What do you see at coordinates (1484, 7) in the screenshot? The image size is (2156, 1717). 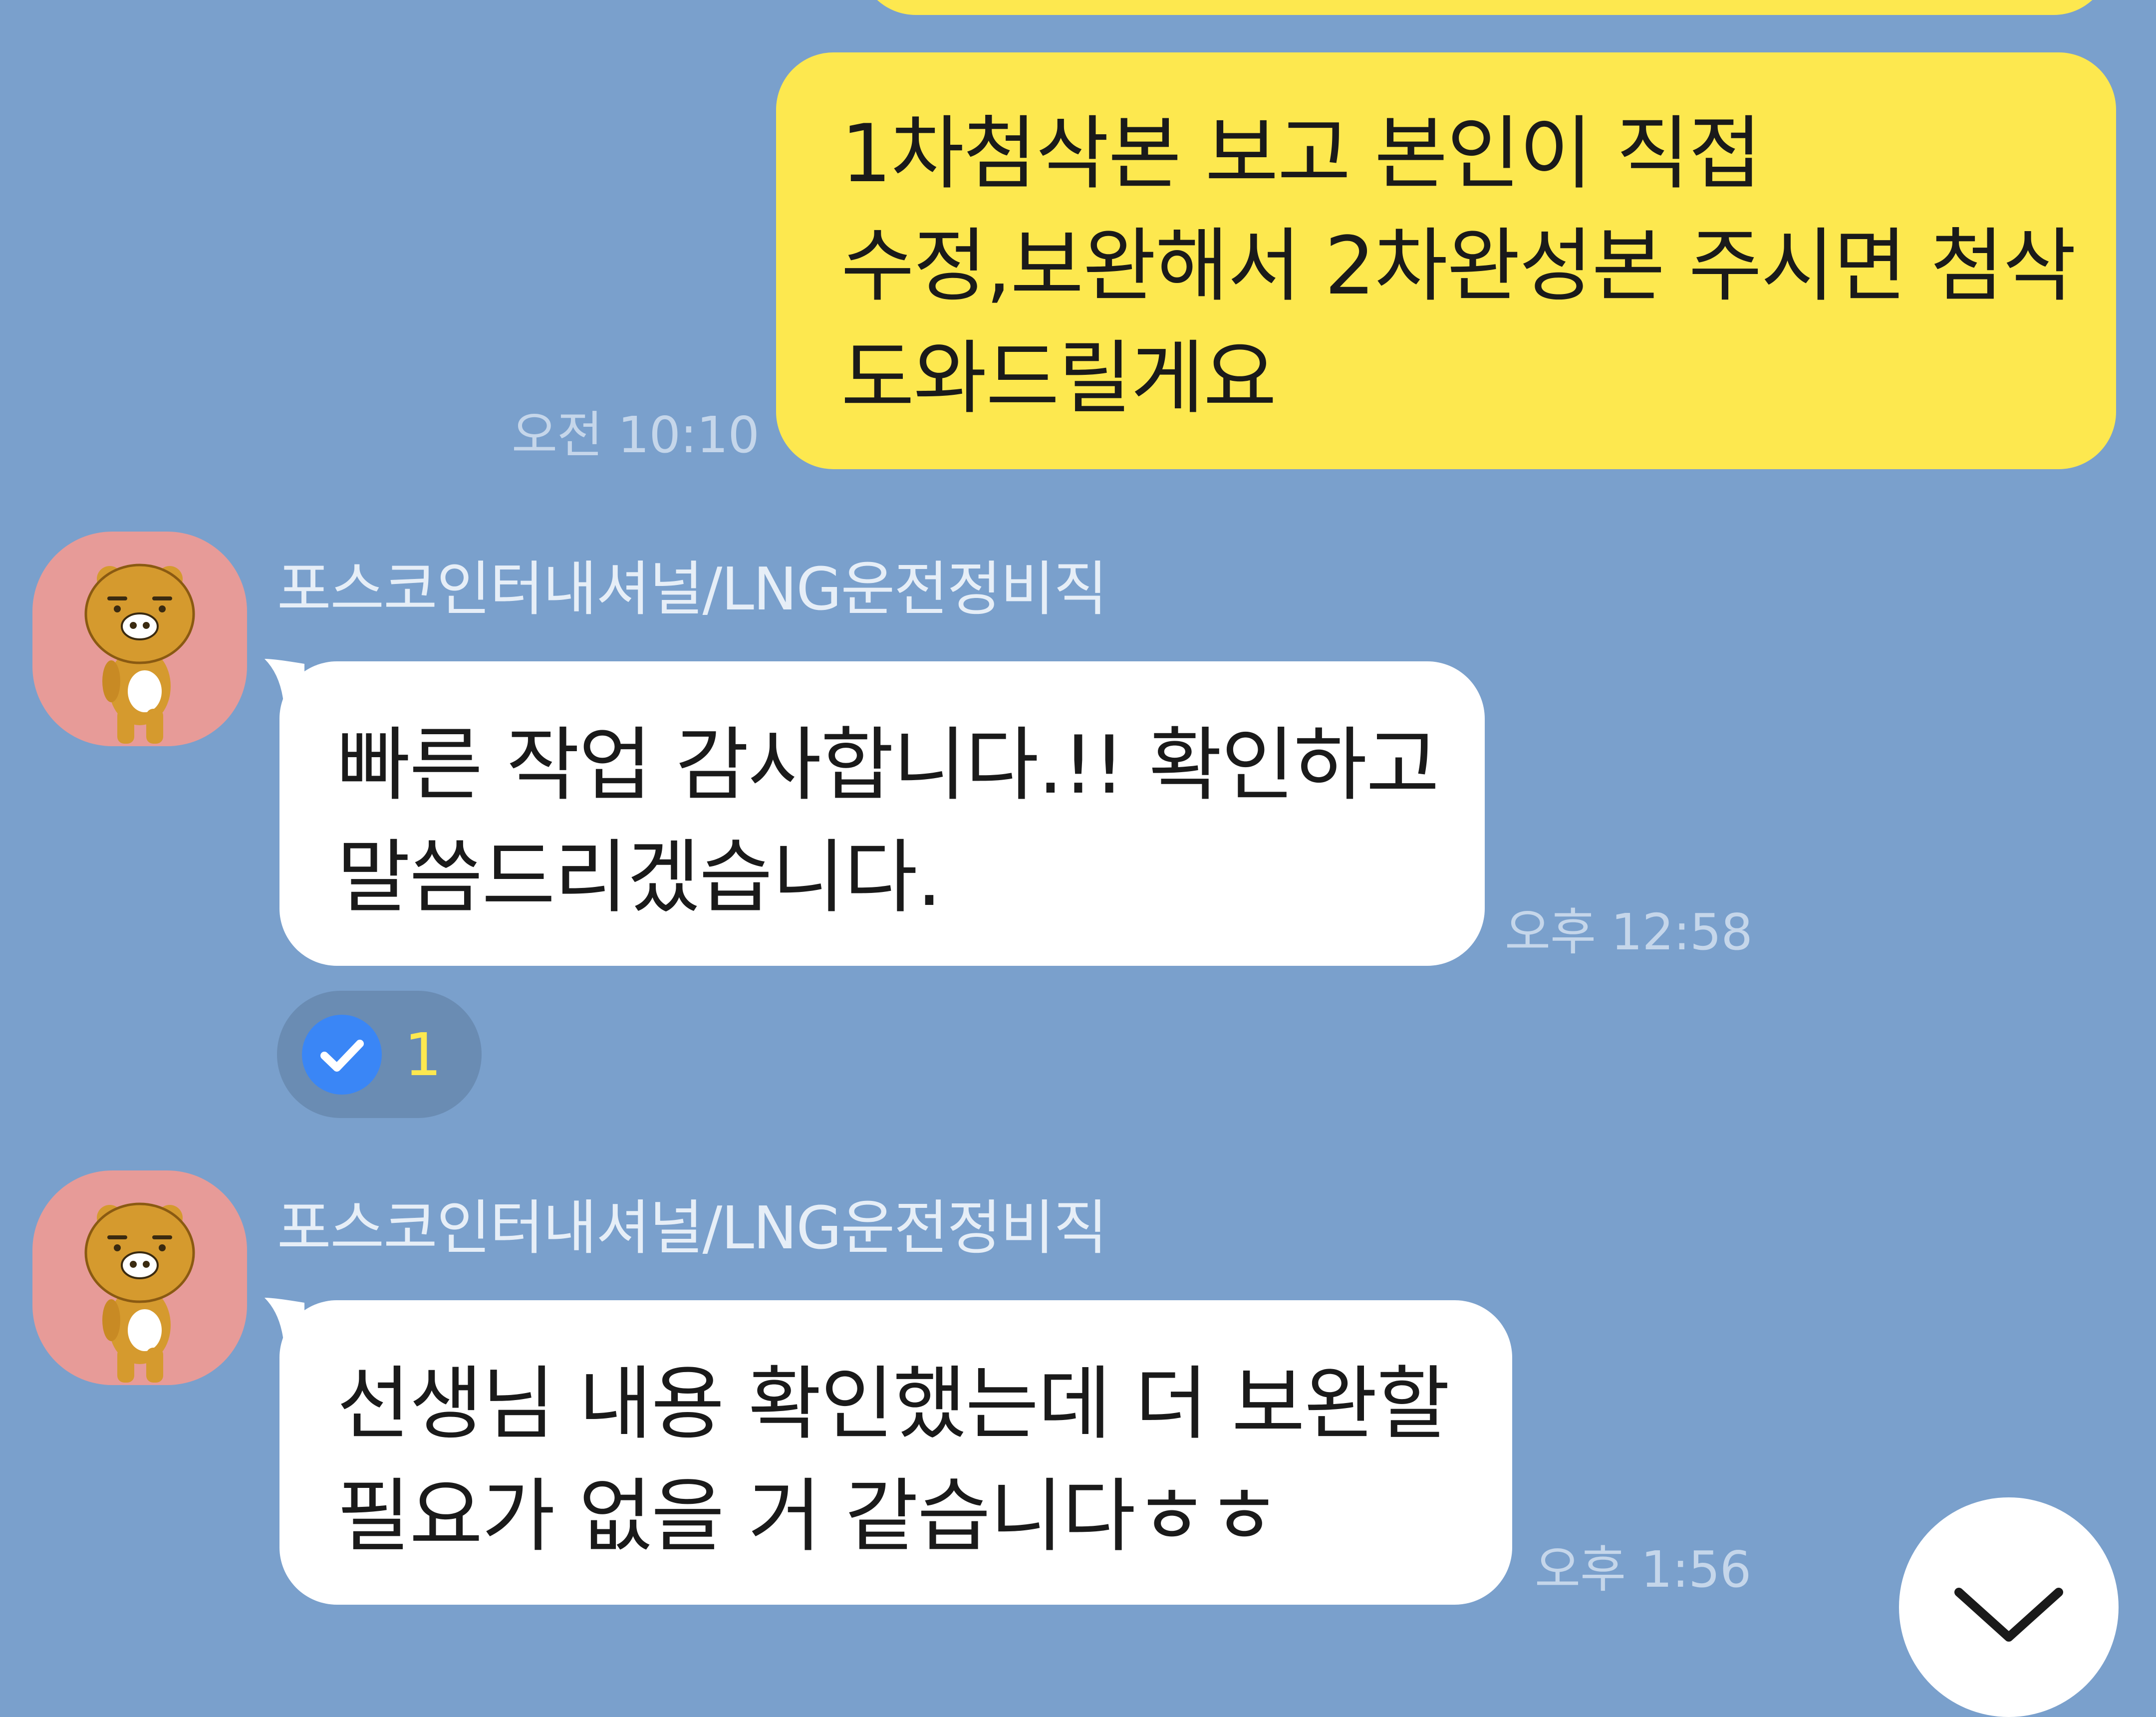 I see `previous-outgoing-bubble` at bounding box center [1484, 7].